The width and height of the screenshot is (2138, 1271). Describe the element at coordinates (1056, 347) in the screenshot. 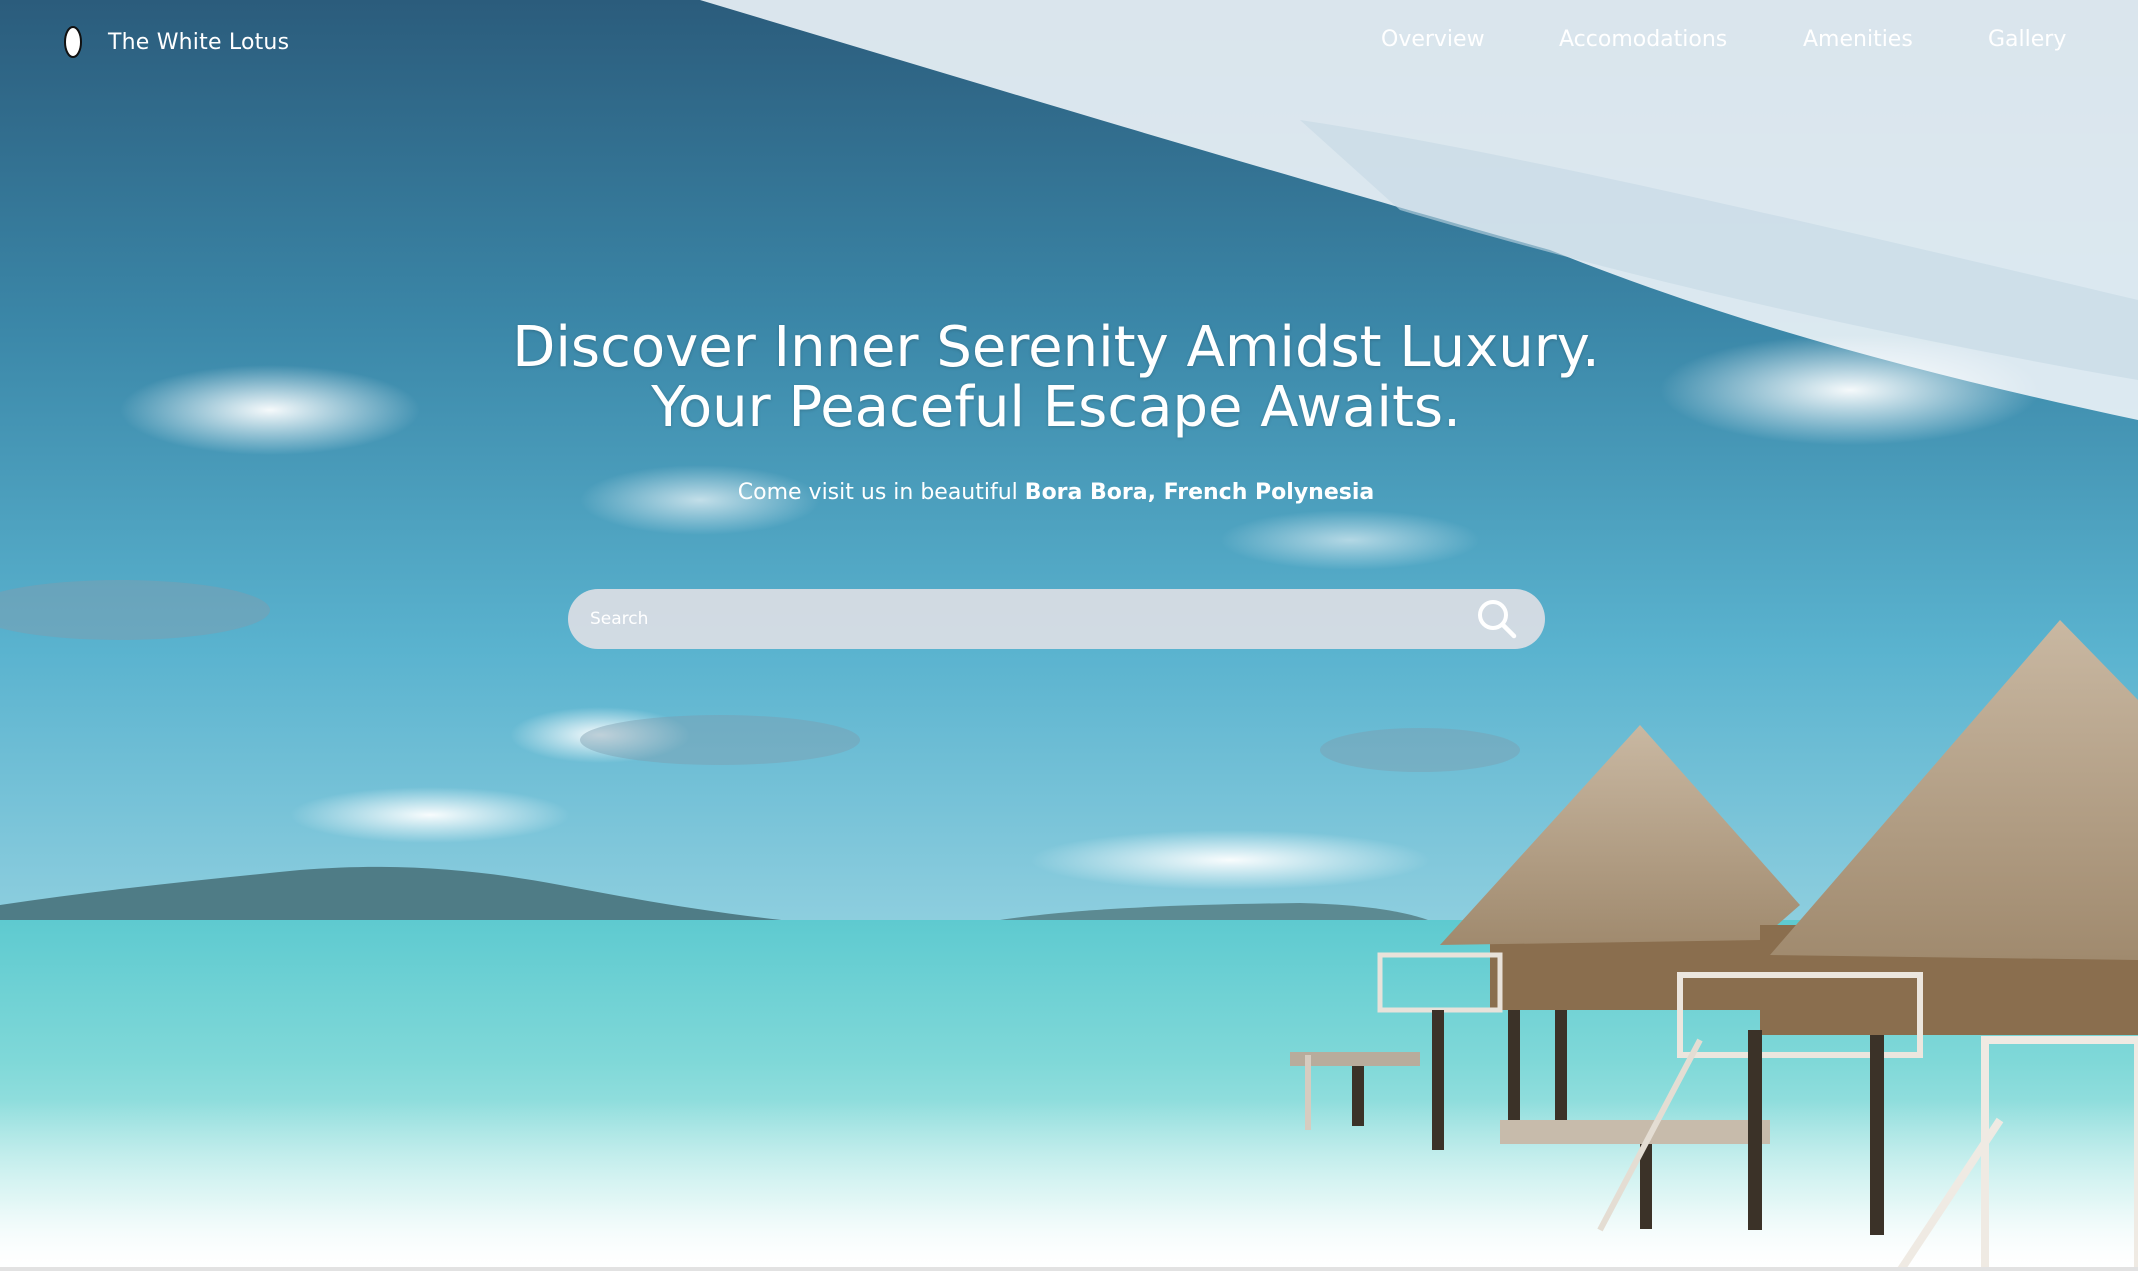

I see `hero-headline-line-1: Discover Inner Serenity Amidst Luxury.` at that location.